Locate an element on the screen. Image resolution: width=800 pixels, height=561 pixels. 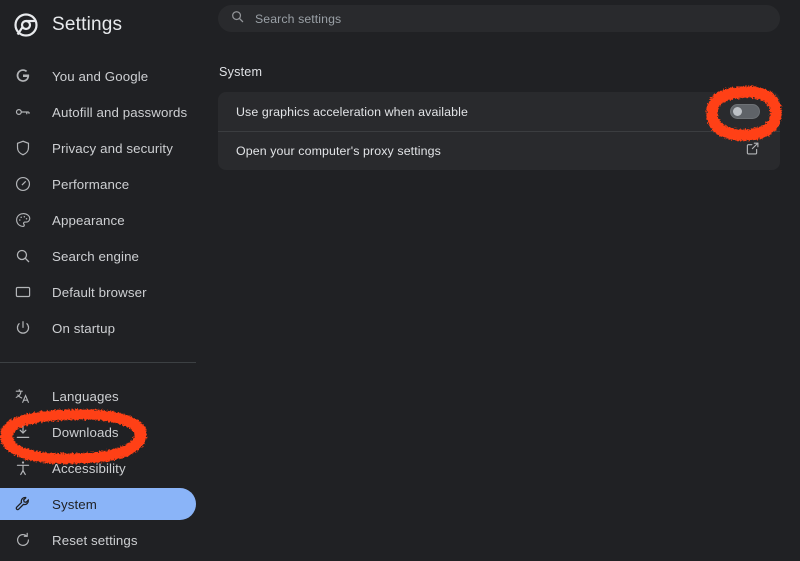
sidebar-item-appearance: Appearance is located at coordinates (98, 220).